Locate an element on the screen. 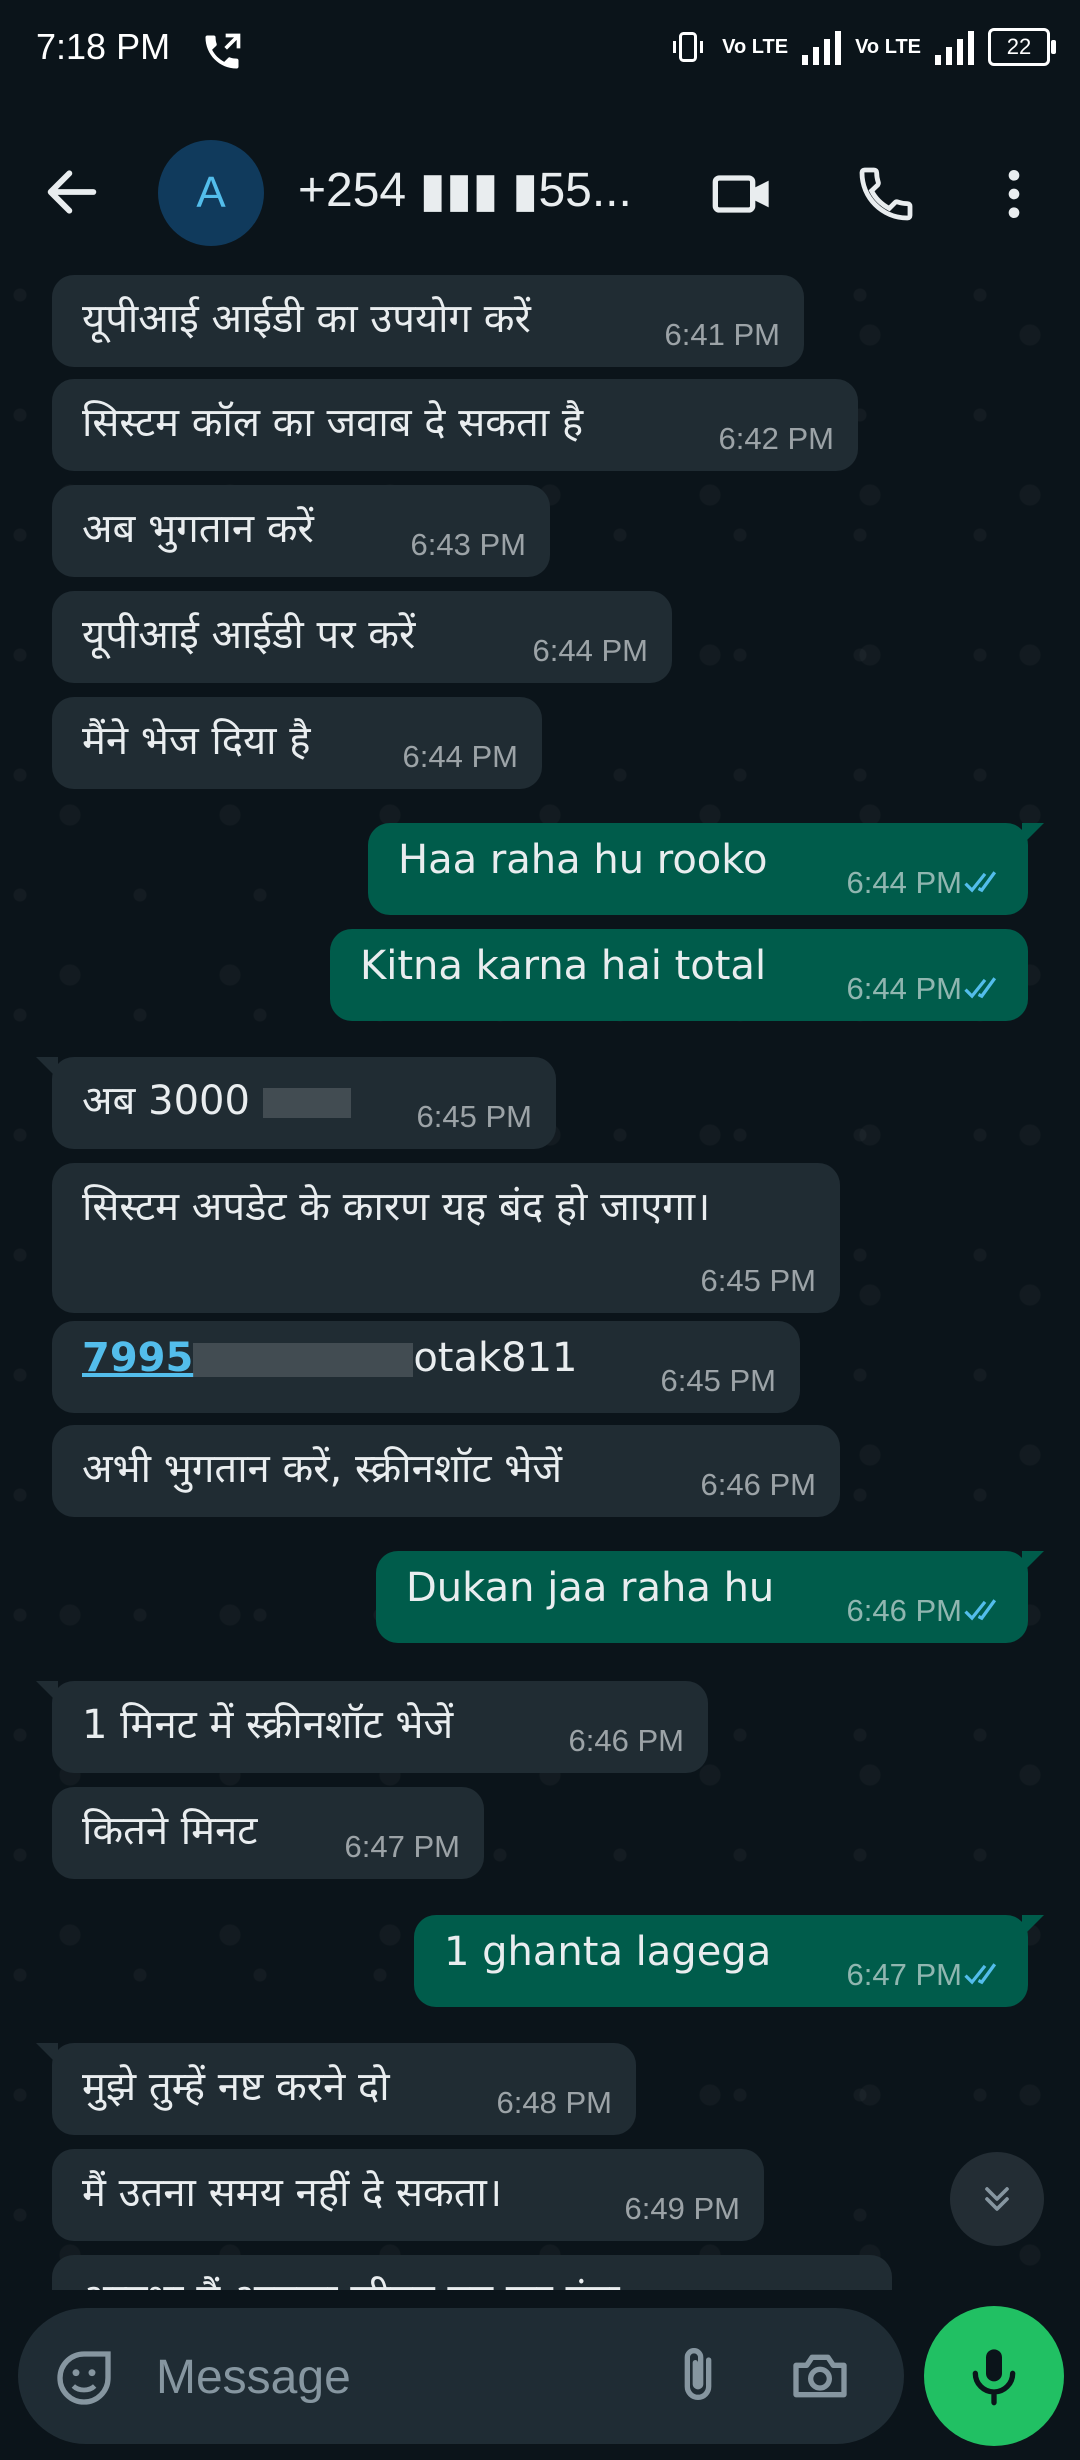 The width and height of the screenshot is (1080, 2460). message-text: 7995 otak811 is located at coordinates (330, 1358).